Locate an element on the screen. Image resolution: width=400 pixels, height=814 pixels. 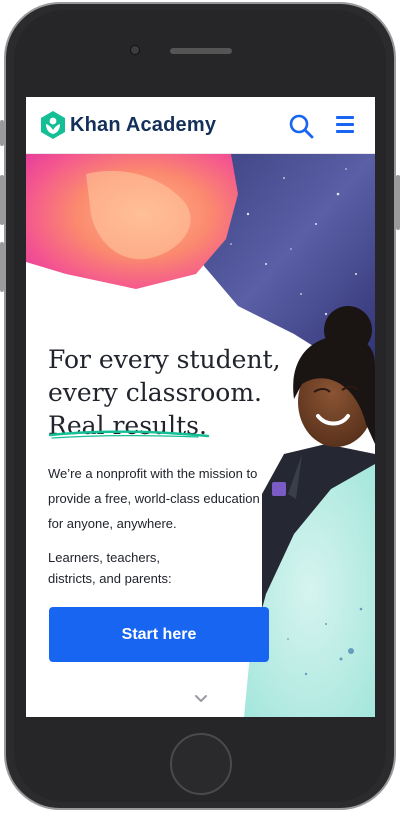
front-camera is located at coordinates (135, 50).